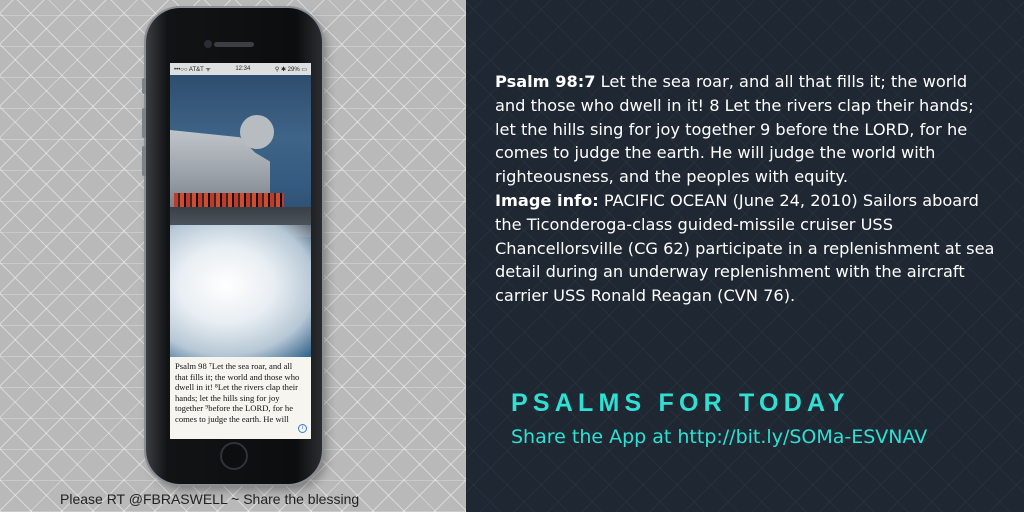 This screenshot has width=1024, height=512. I want to click on verse-line: that fills it; the world and those who, so click(237, 376).